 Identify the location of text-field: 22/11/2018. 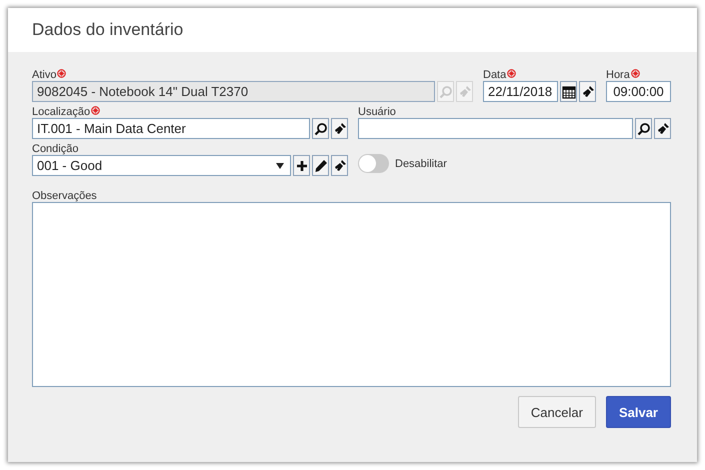
(520, 91).